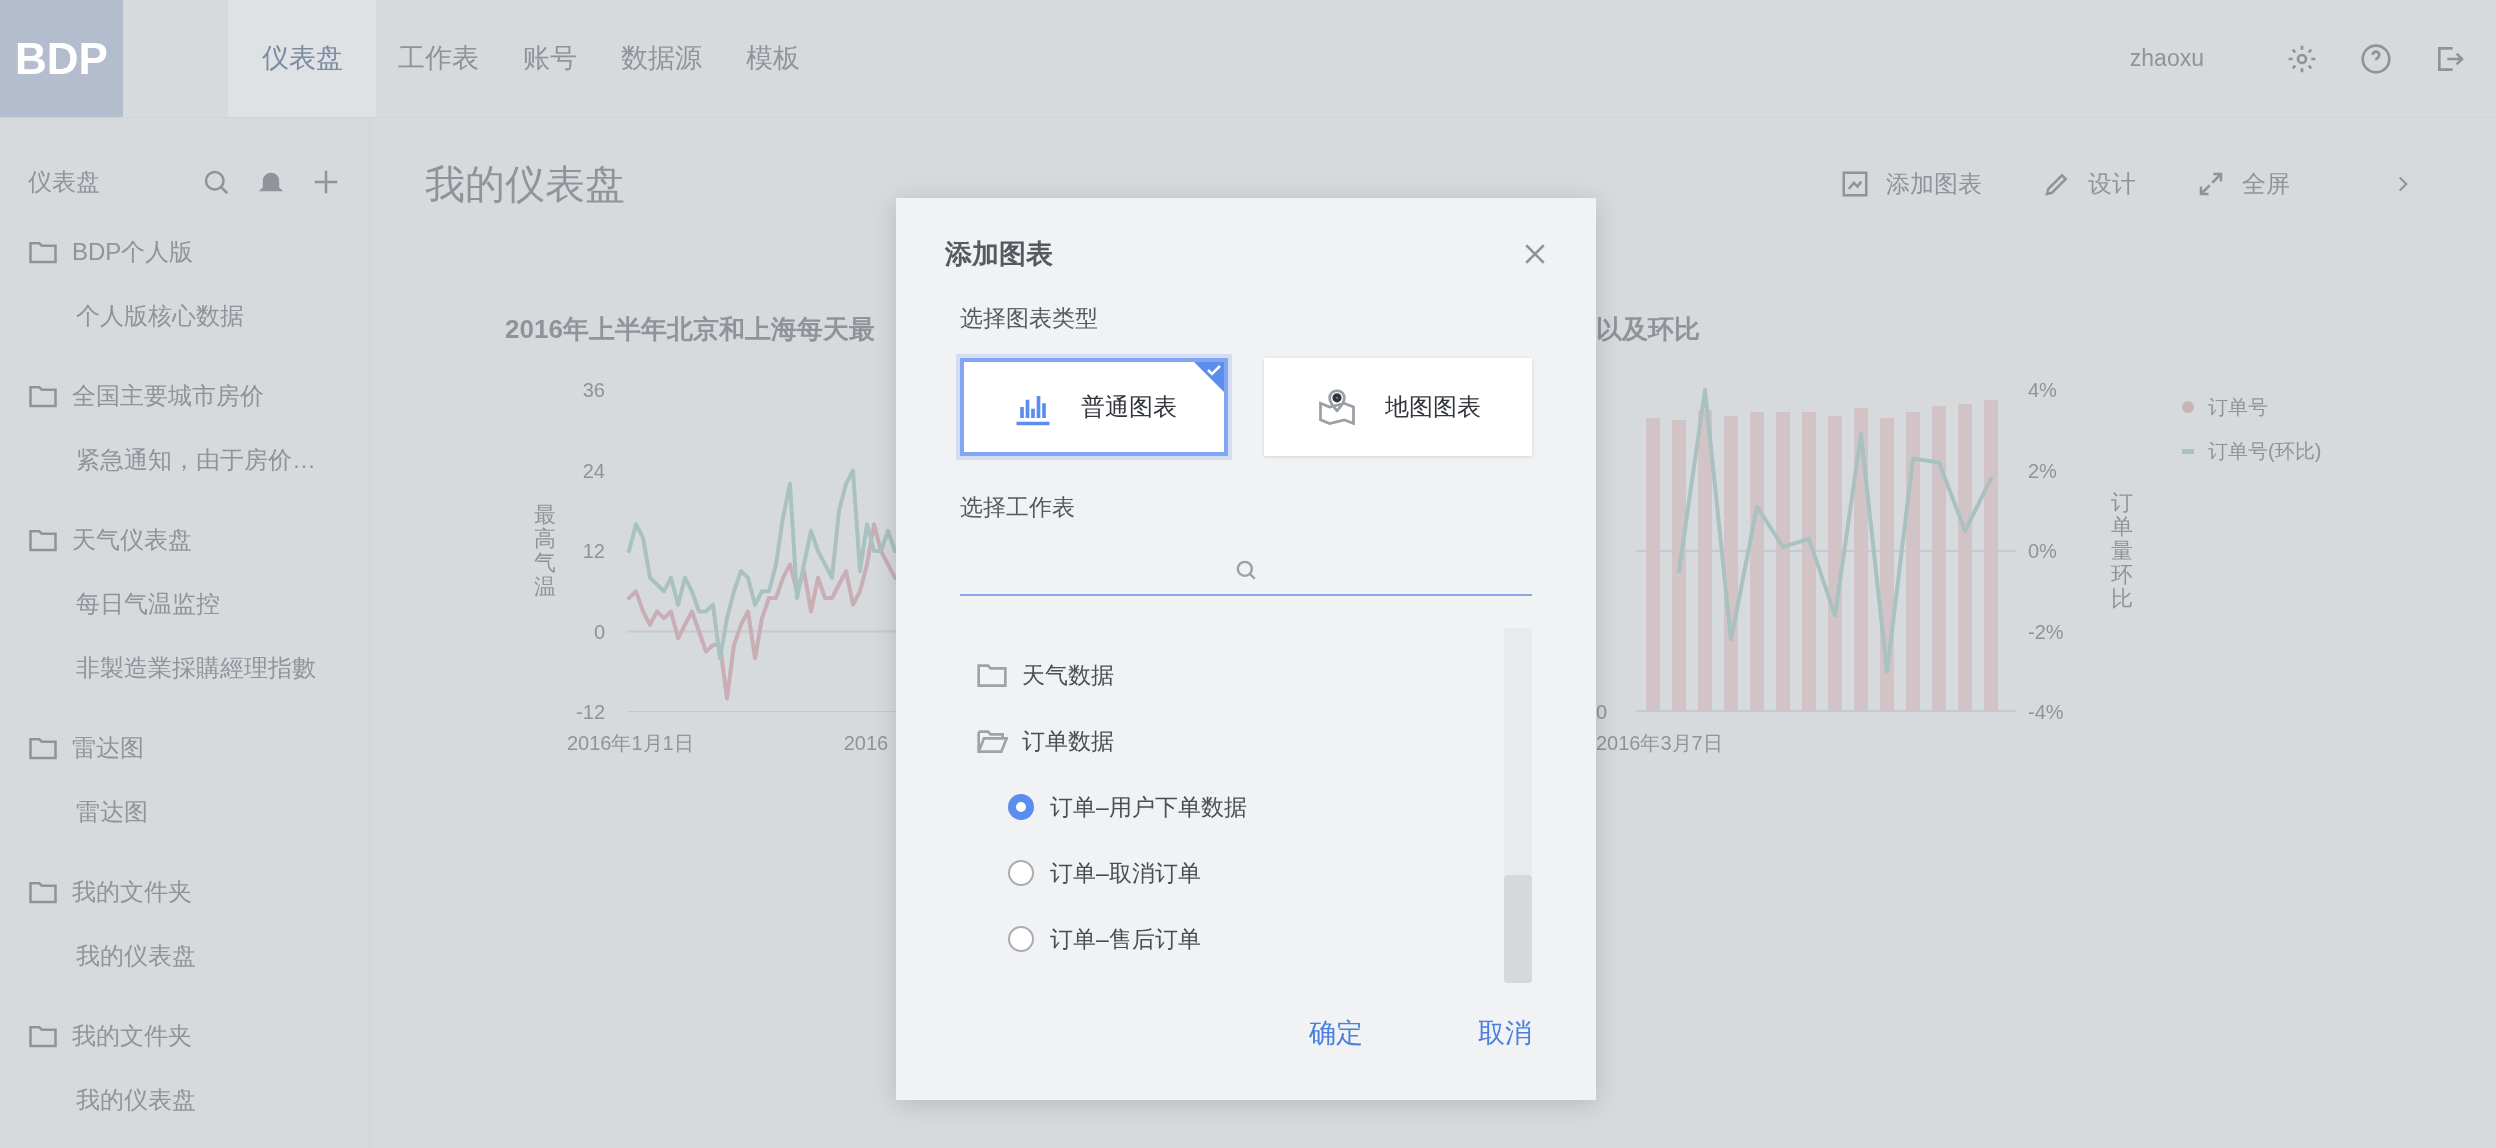  Describe the element at coordinates (2112, 184) in the screenshot. I see `toolbar-button: 设计` at that location.